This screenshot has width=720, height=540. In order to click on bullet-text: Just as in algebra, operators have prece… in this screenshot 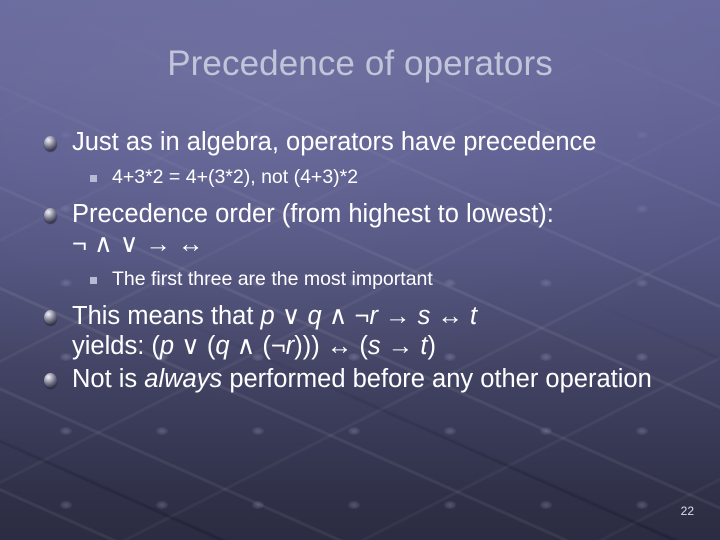, I will do `click(334, 142)`.